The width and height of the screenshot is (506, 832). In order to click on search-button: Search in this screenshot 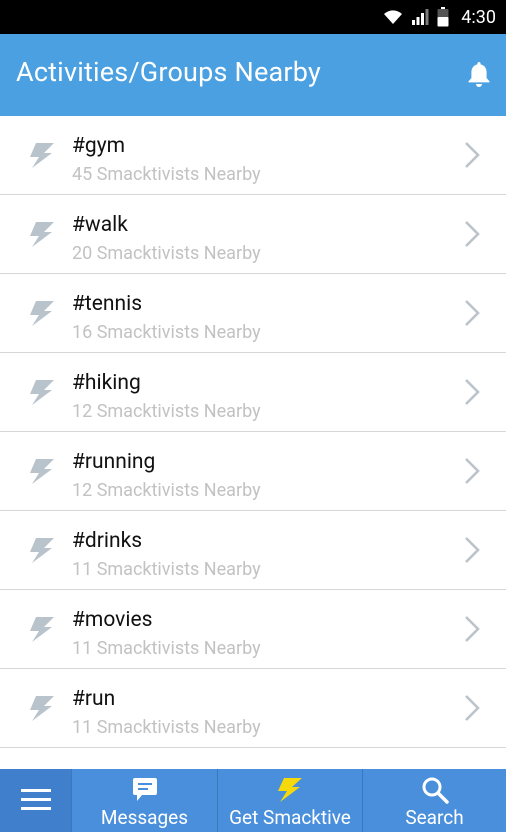, I will do `click(434, 800)`.